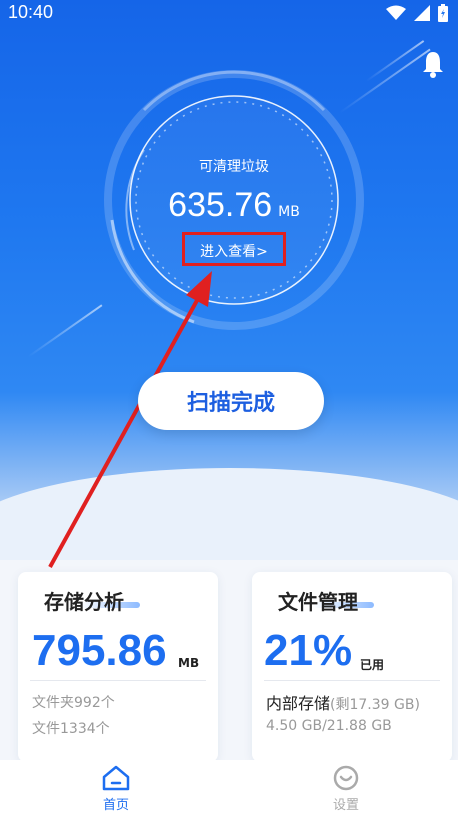 The width and height of the screenshot is (458, 820). I want to click on gauge-unit: MB, so click(289, 212).